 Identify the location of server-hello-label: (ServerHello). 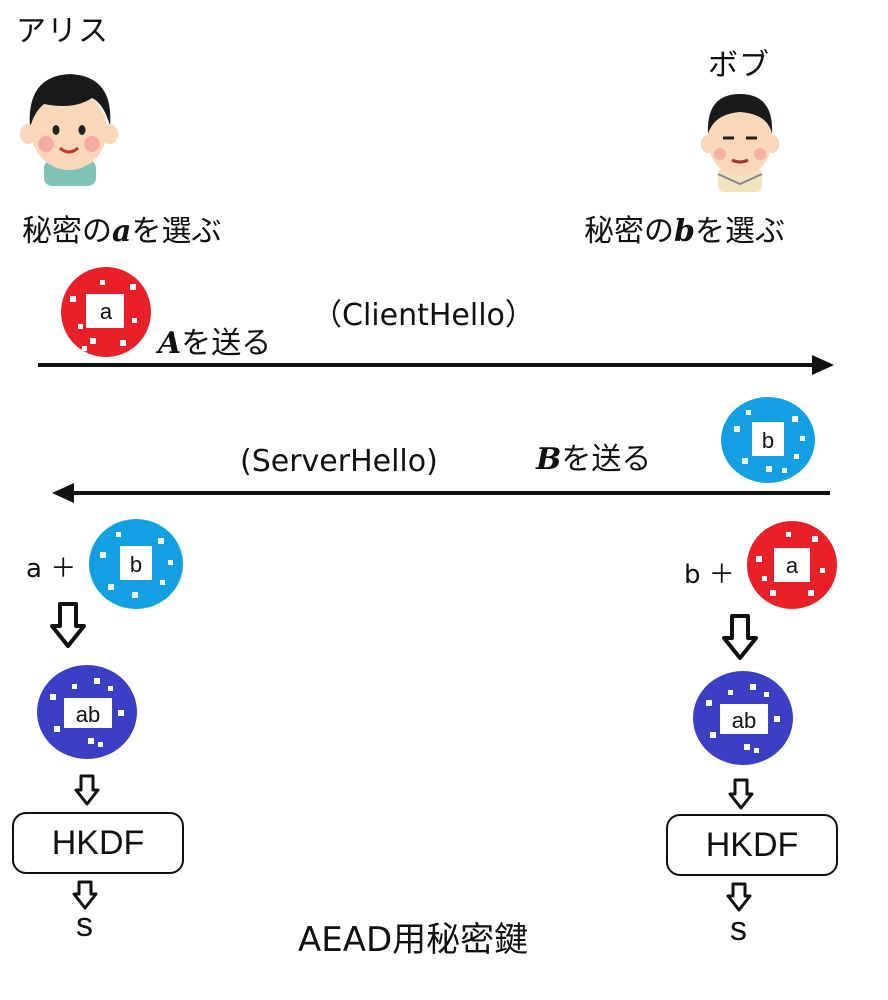
(339, 461).